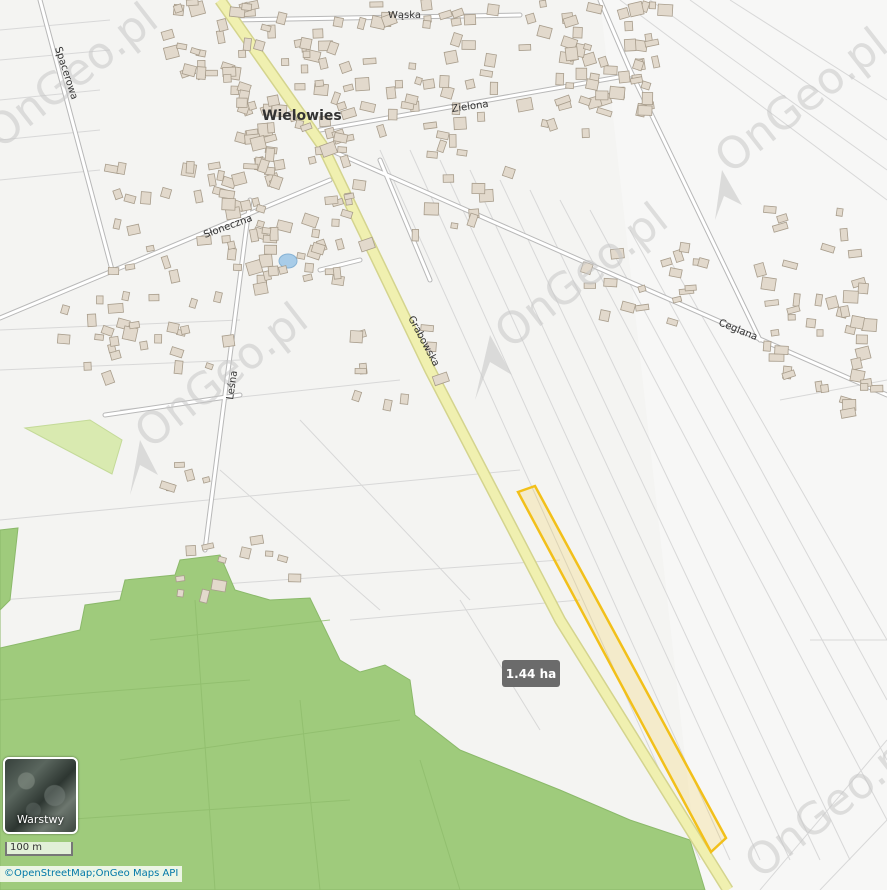  Describe the element at coordinates (40, 795) in the screenshot. I see `layers-button: Warstwy` at that location.